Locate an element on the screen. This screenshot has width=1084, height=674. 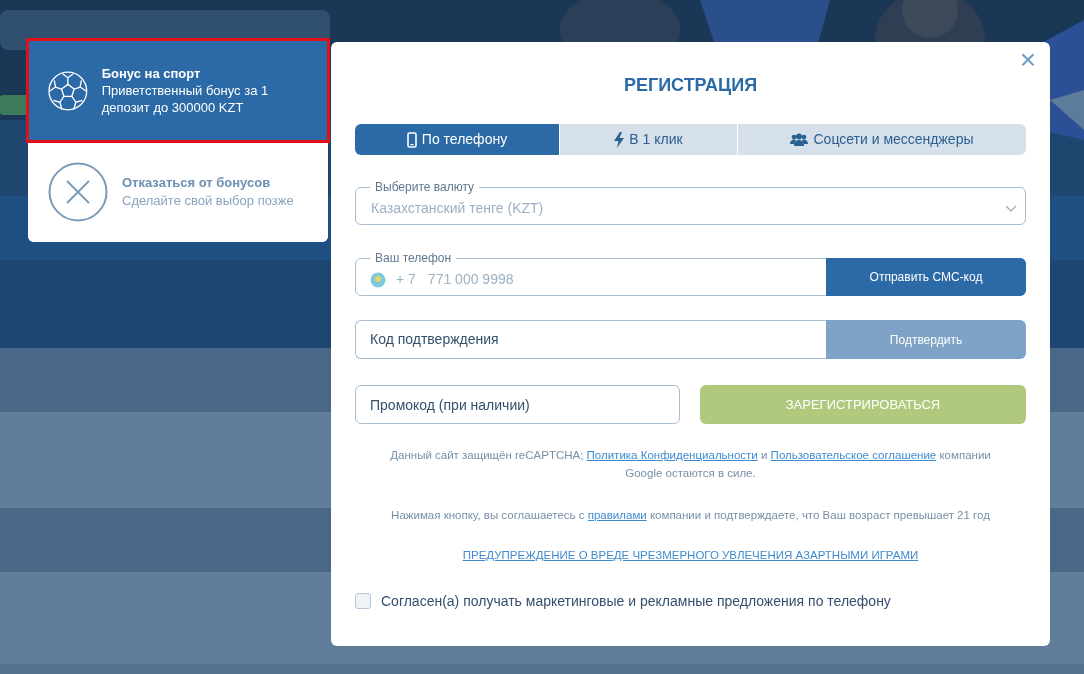
marketing-consent-label: Согласен(а) получать маркетинговые и рекламные предложения по телефону is located at coordinates (636, 601).